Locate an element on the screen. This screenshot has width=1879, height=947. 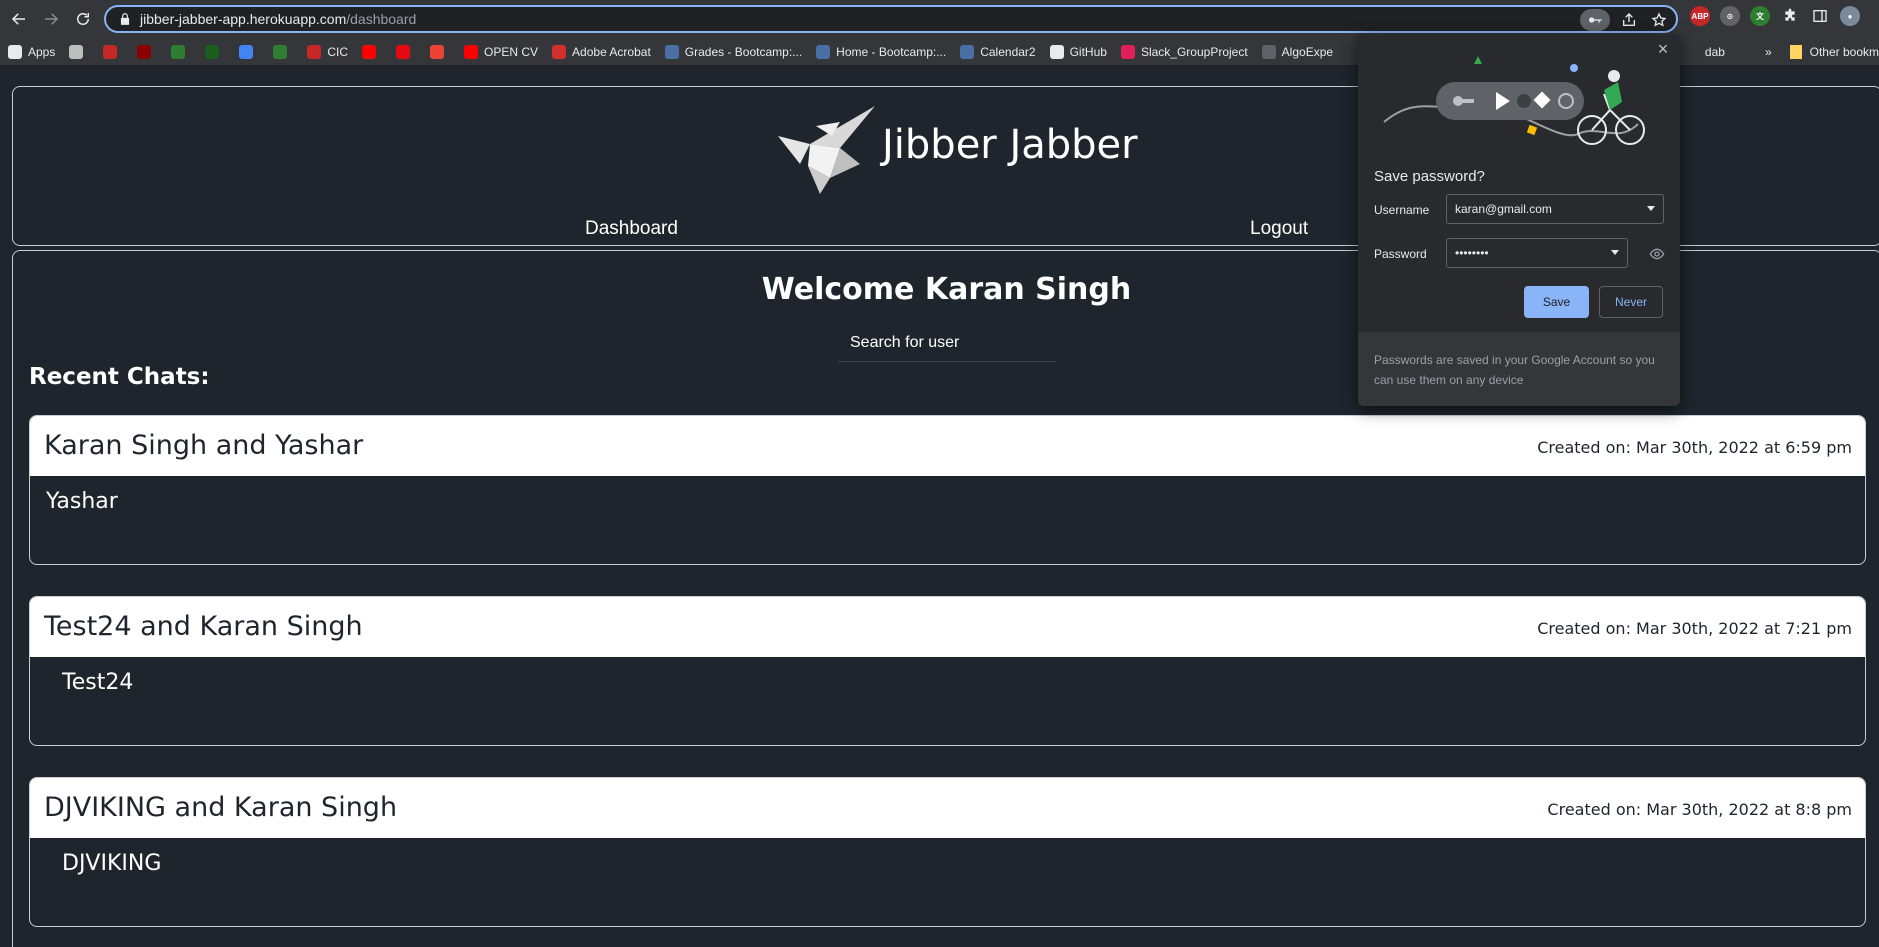
chat-title: Test24 and Karan Singh is located at coordinates (203, 626).